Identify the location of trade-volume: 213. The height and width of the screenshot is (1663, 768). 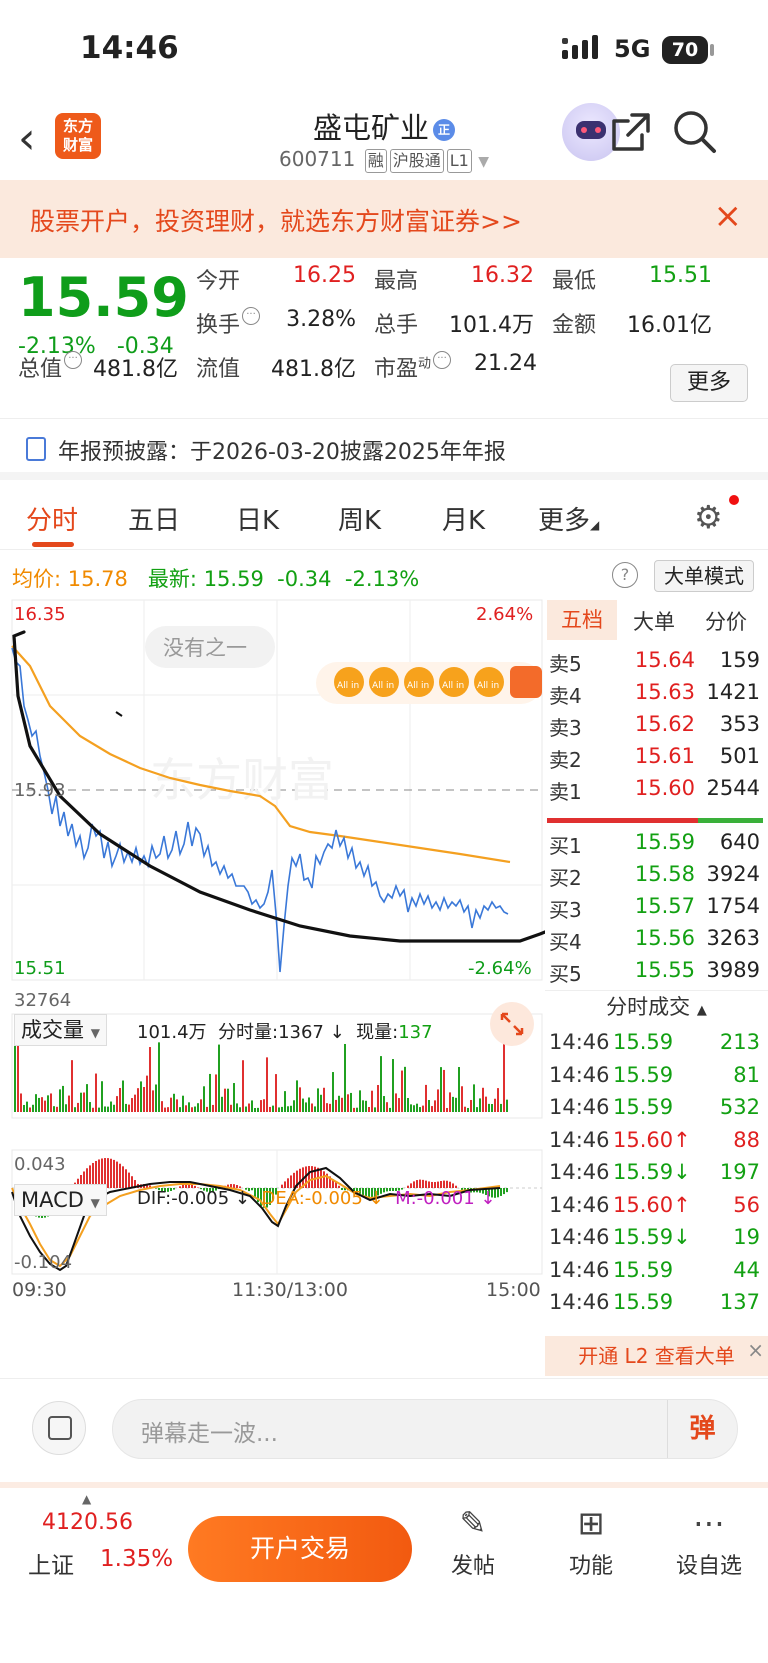
(739, 1042).